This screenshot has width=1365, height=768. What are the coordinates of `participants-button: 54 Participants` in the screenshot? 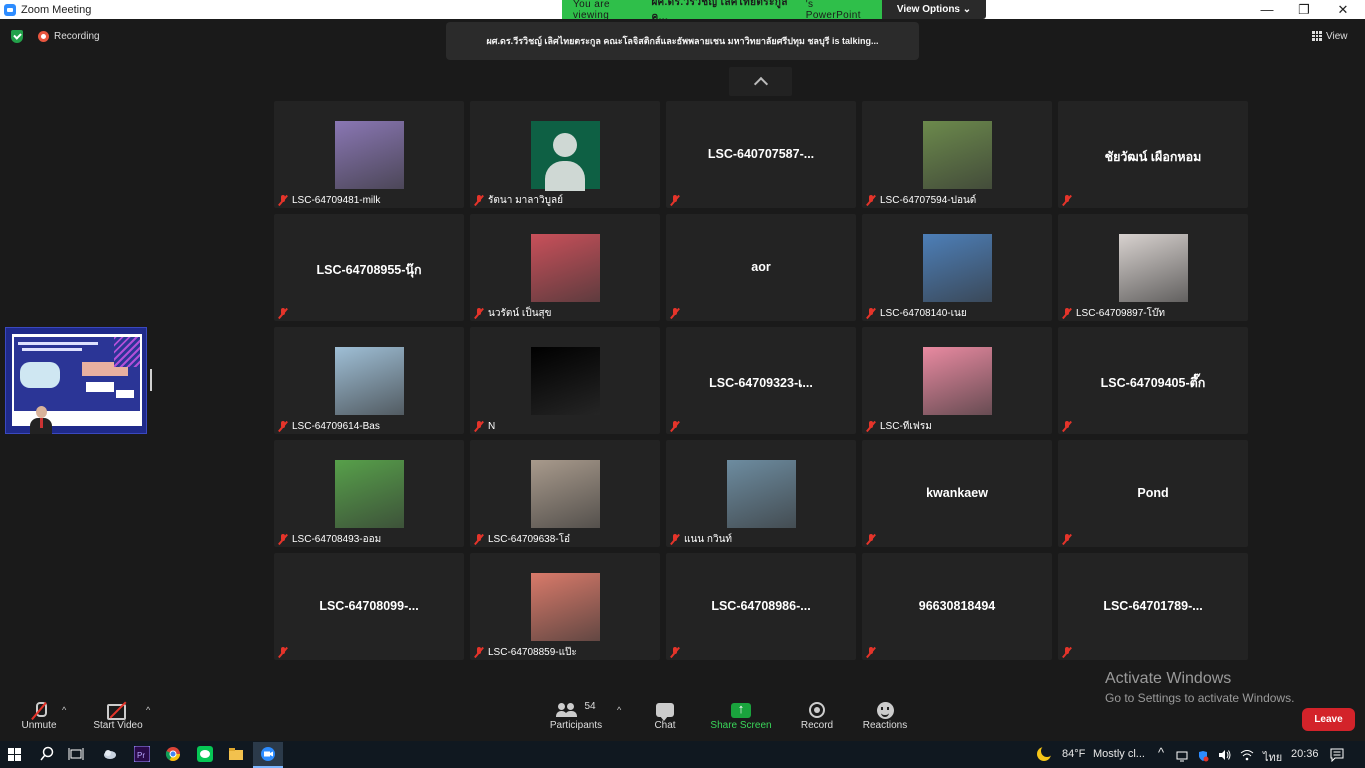 It's located at (576, 716).